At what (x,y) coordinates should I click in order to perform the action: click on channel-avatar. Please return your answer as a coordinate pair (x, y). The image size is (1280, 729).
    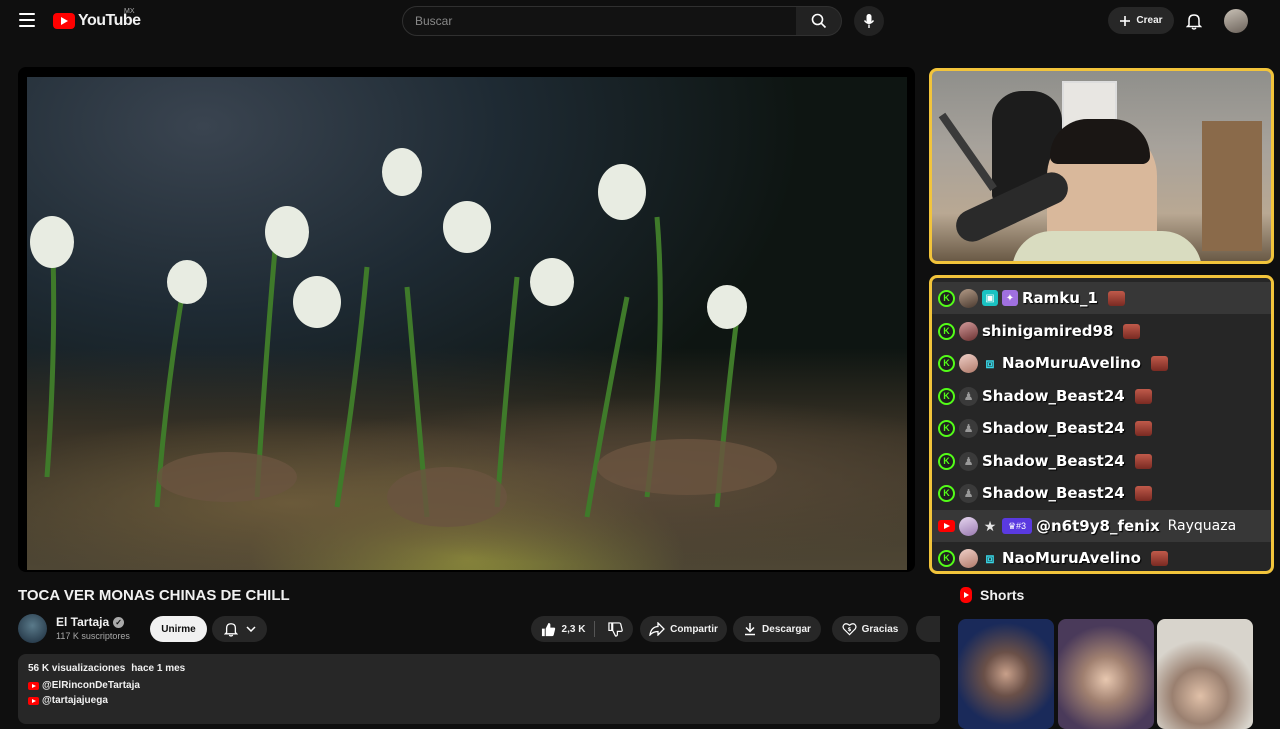
    Looking at the image, I should click on (32, 628).